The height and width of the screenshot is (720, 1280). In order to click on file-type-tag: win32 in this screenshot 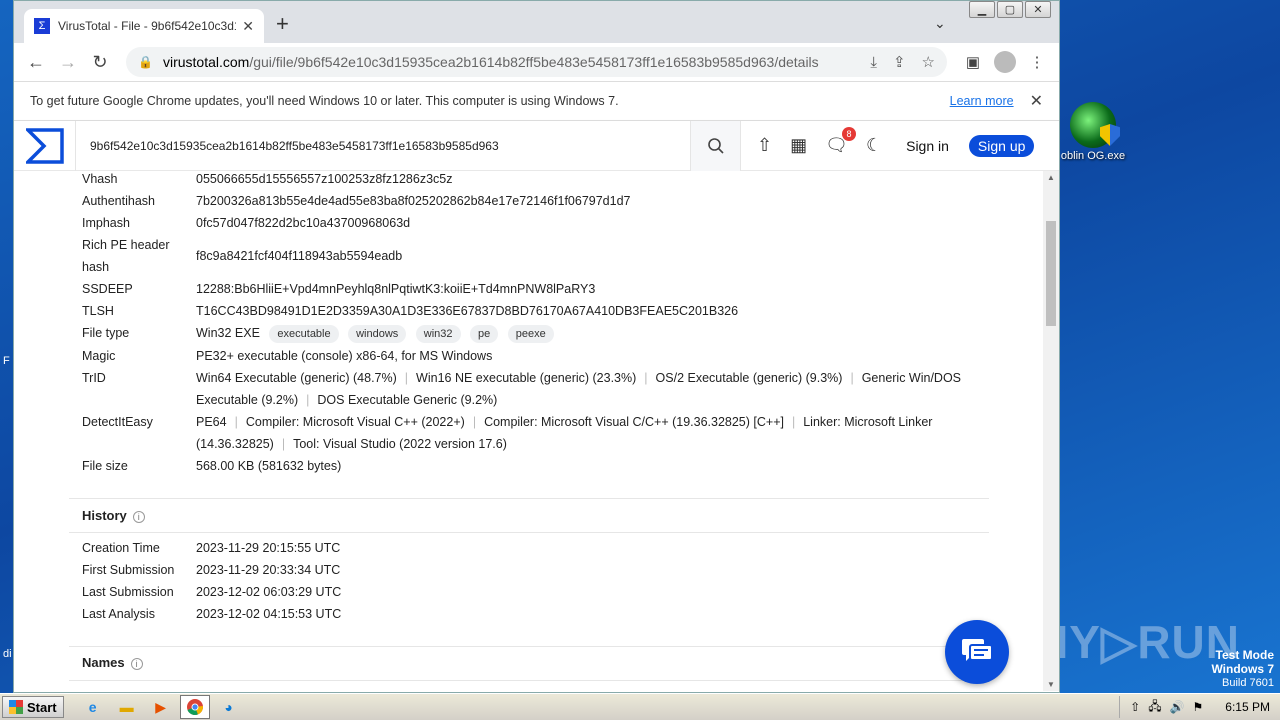, I will do `click(438, 334)`.